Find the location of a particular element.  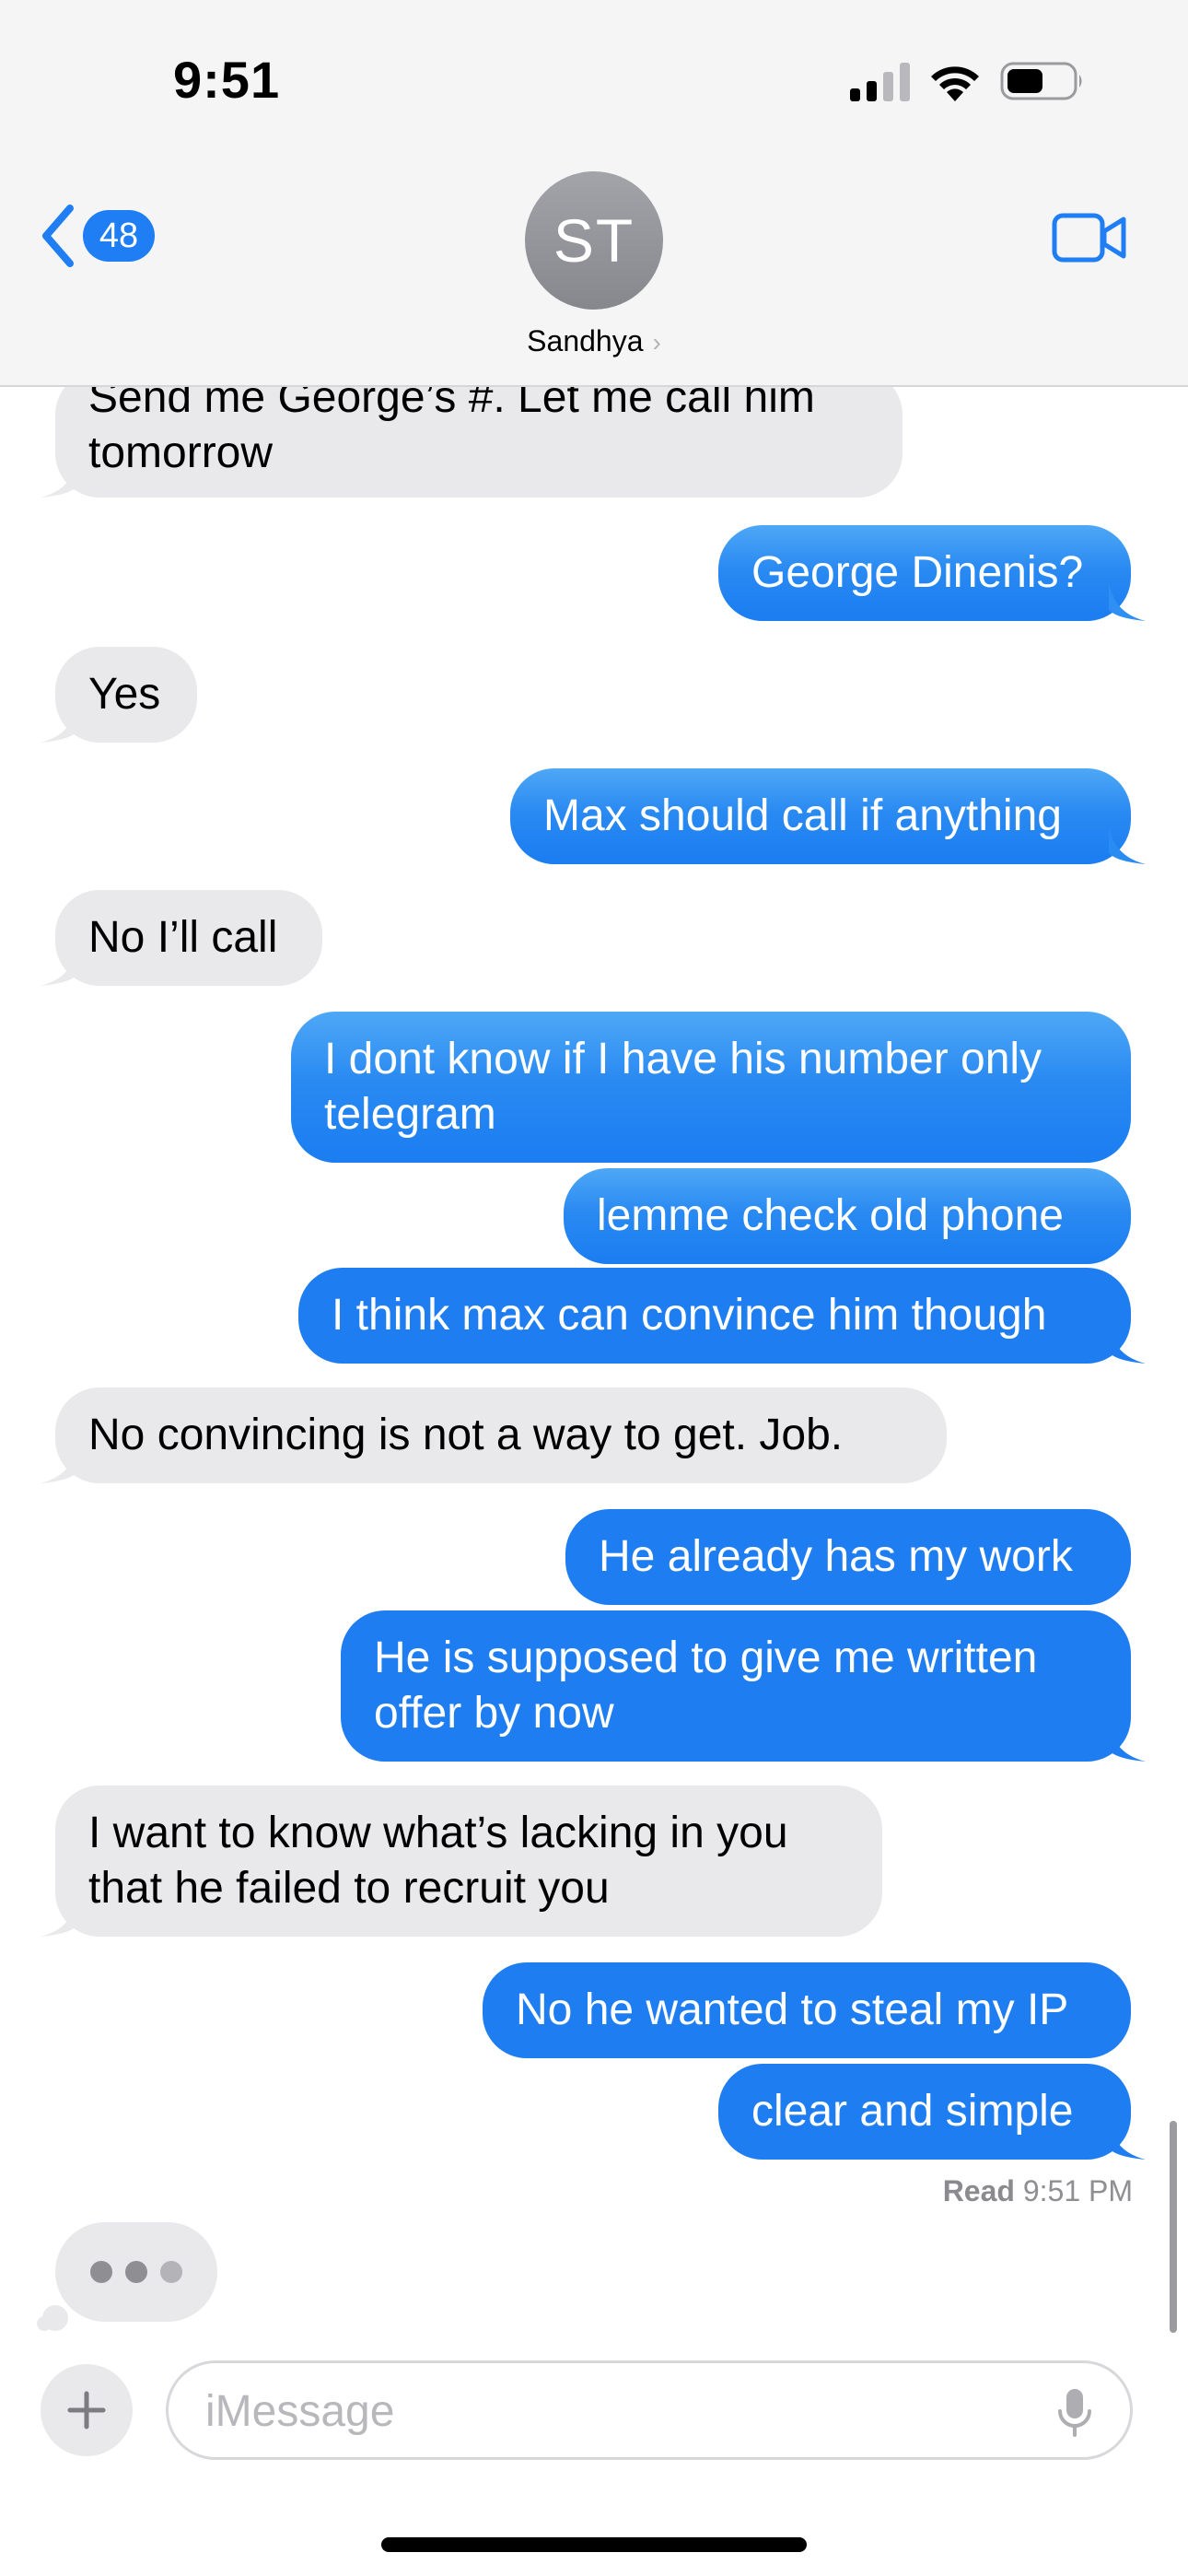

status-icons is located at coordinates (967, 81).